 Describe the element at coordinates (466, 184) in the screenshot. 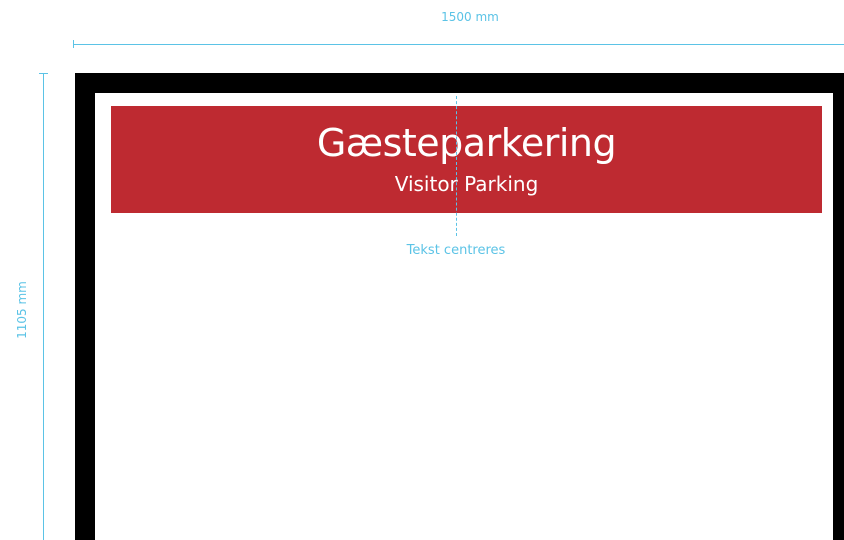

I see `sign-subtitle: Visitor Parking` at that location.